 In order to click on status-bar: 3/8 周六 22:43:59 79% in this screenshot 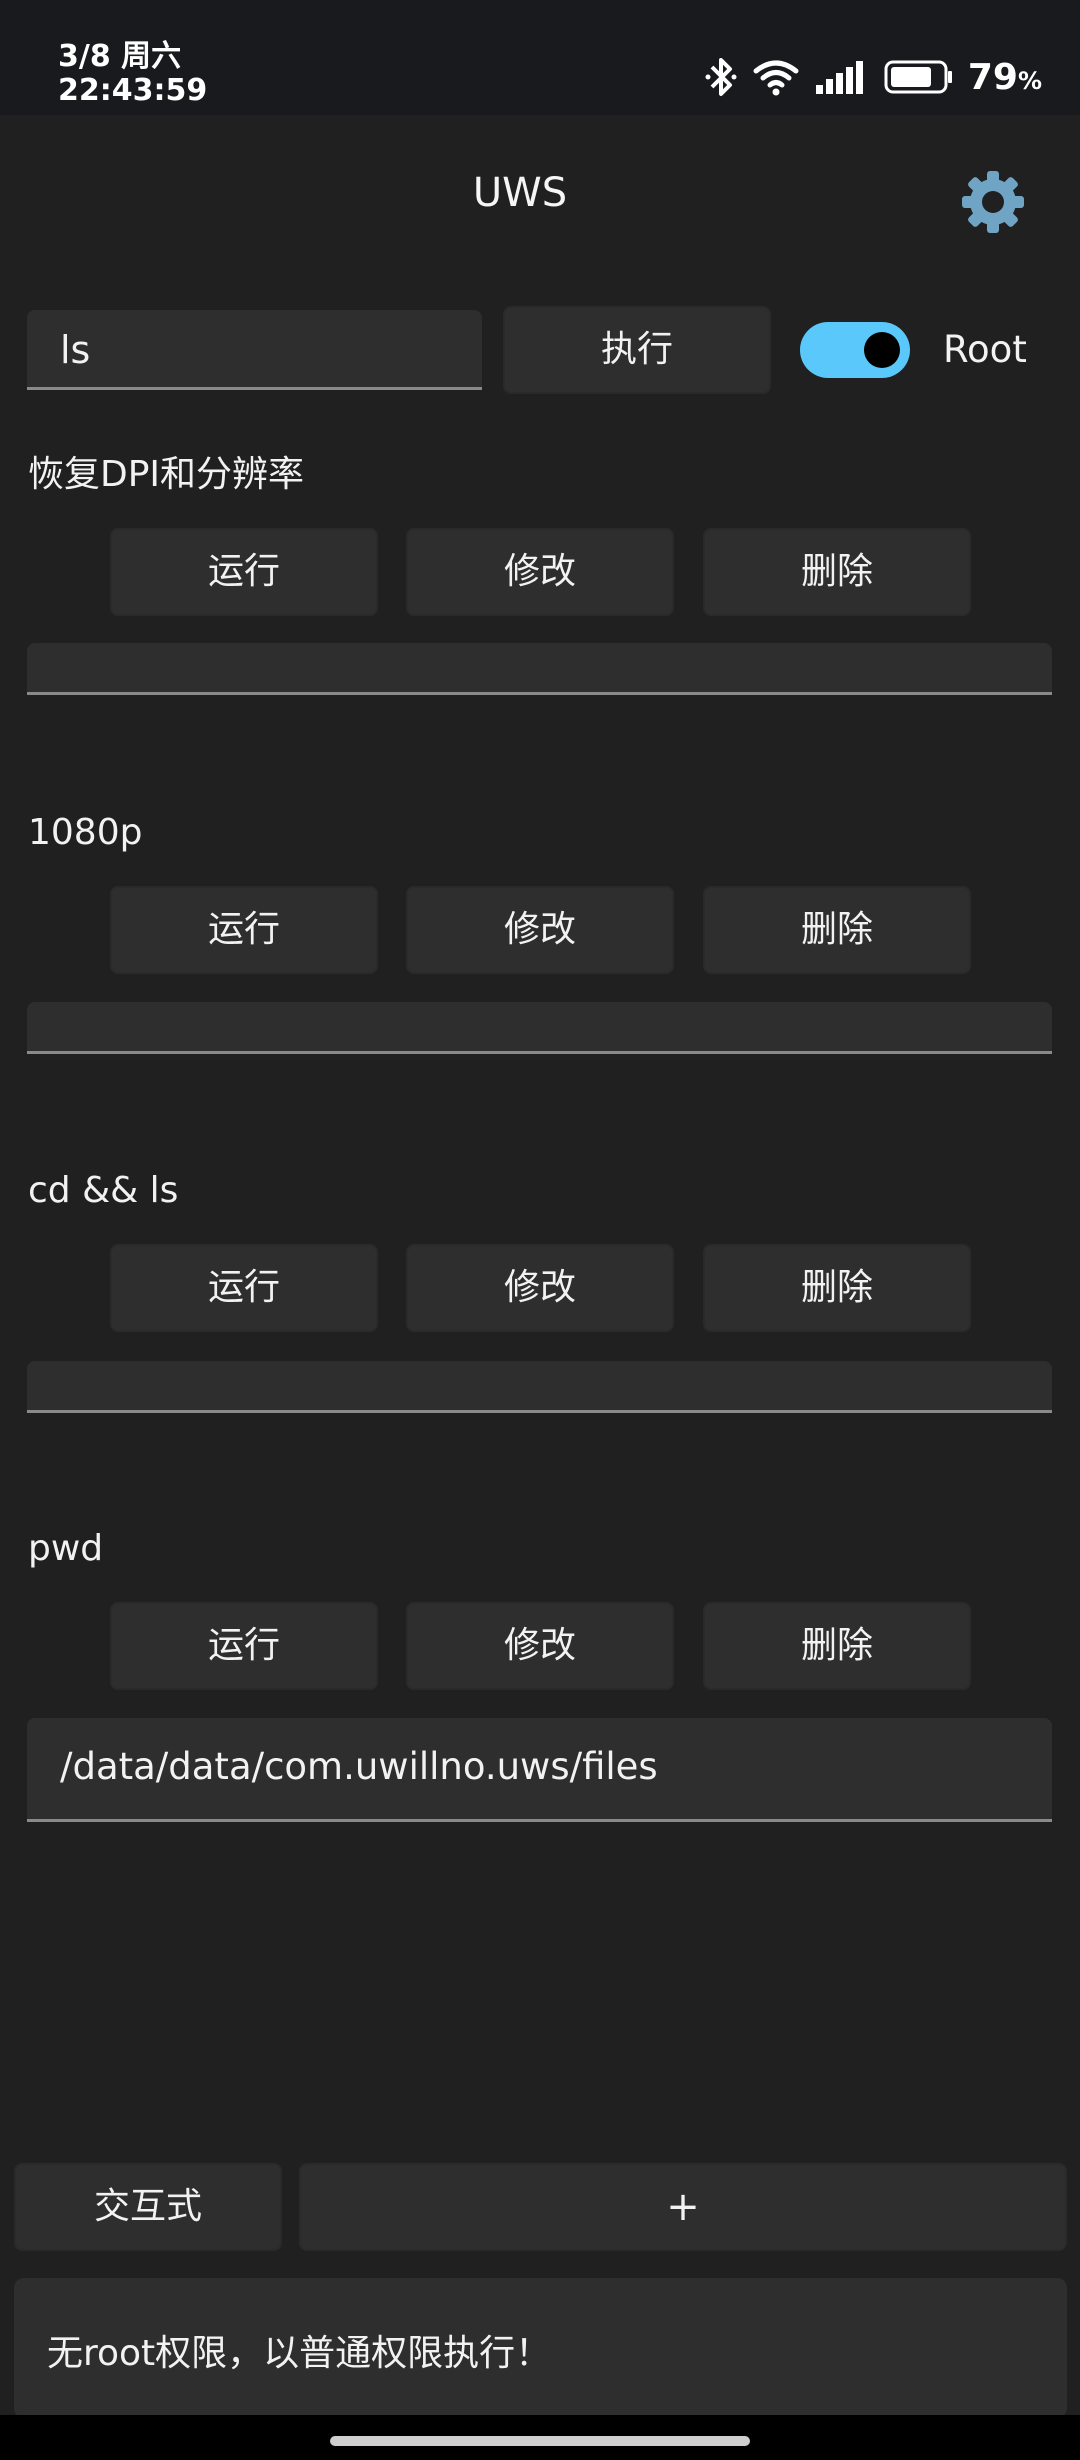, I will do `click(540, 57)`.